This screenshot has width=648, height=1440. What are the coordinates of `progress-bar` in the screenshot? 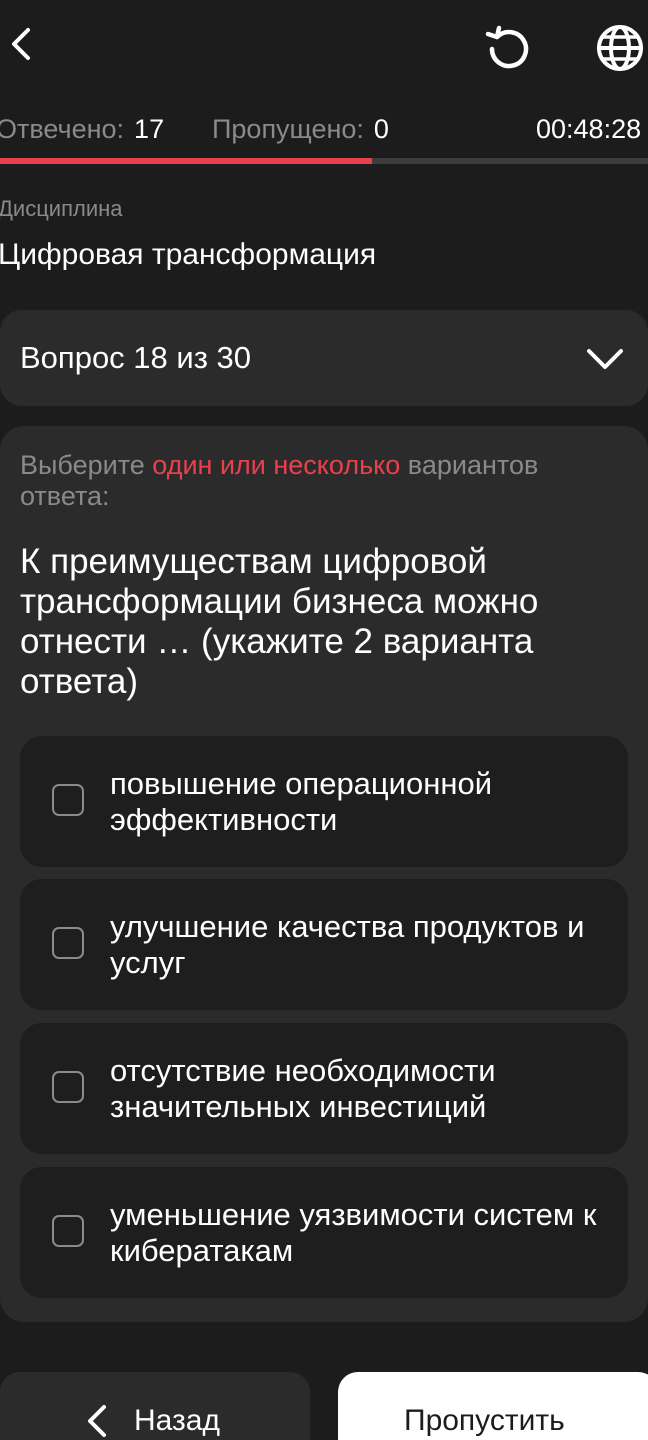 It's located at (324, 161).